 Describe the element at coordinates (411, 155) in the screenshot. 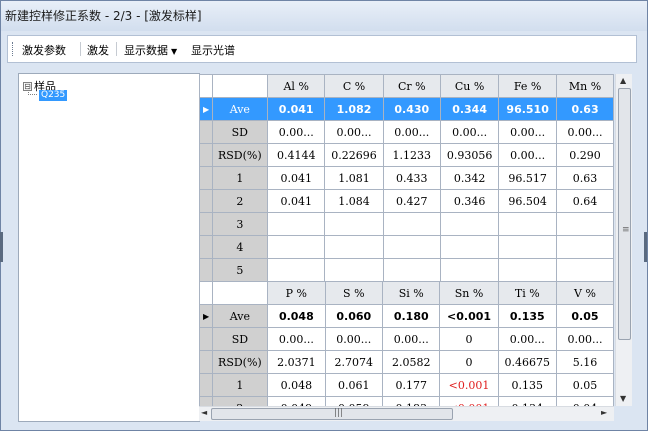

I see `table-cell: 1.1233` at that location.